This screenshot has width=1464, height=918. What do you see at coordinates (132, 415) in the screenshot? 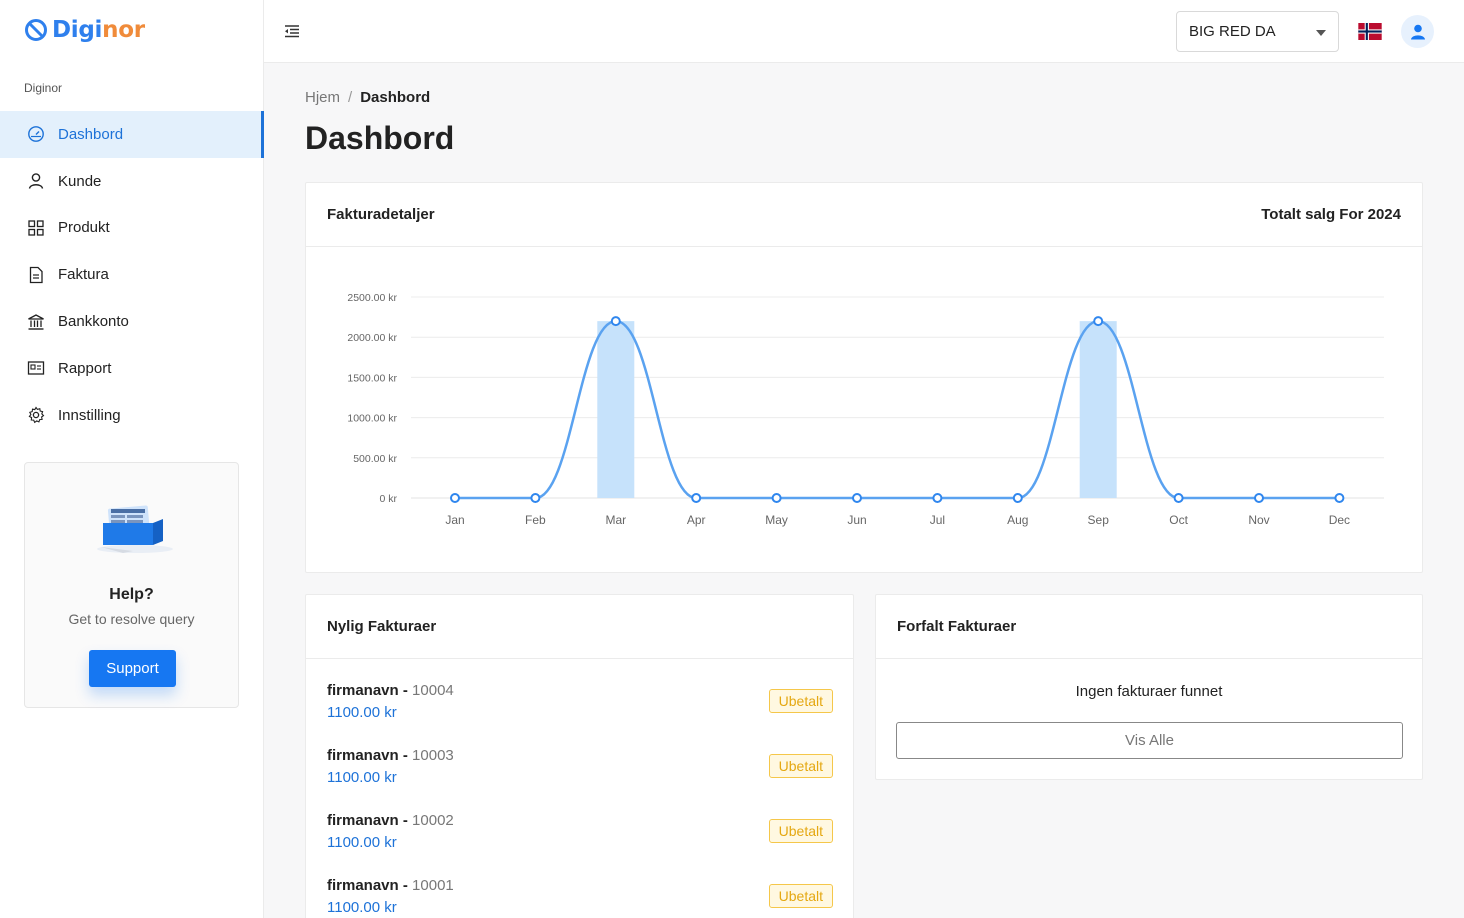
I see `sidebar-item-innstilling: Innstilling` at bounding box center [132, 415].